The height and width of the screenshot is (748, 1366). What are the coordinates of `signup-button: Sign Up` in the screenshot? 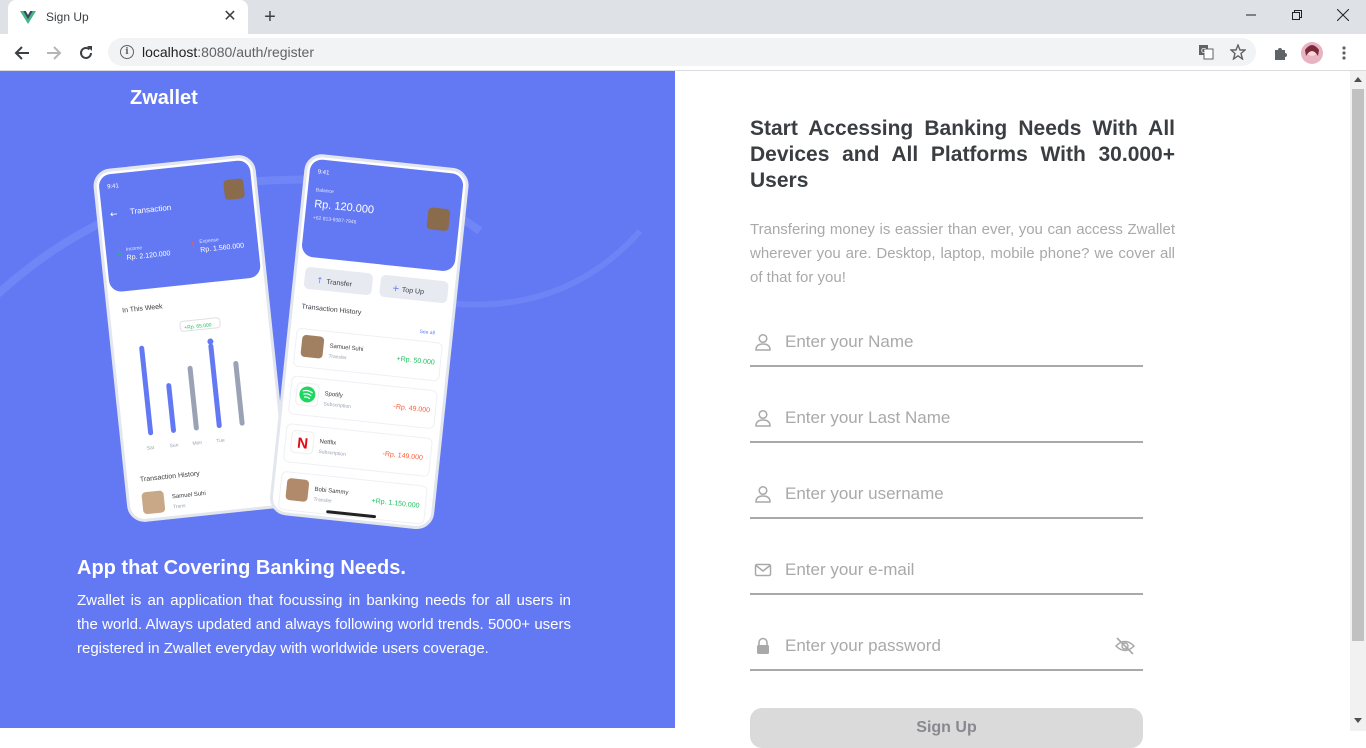 It's located at (946, 728).